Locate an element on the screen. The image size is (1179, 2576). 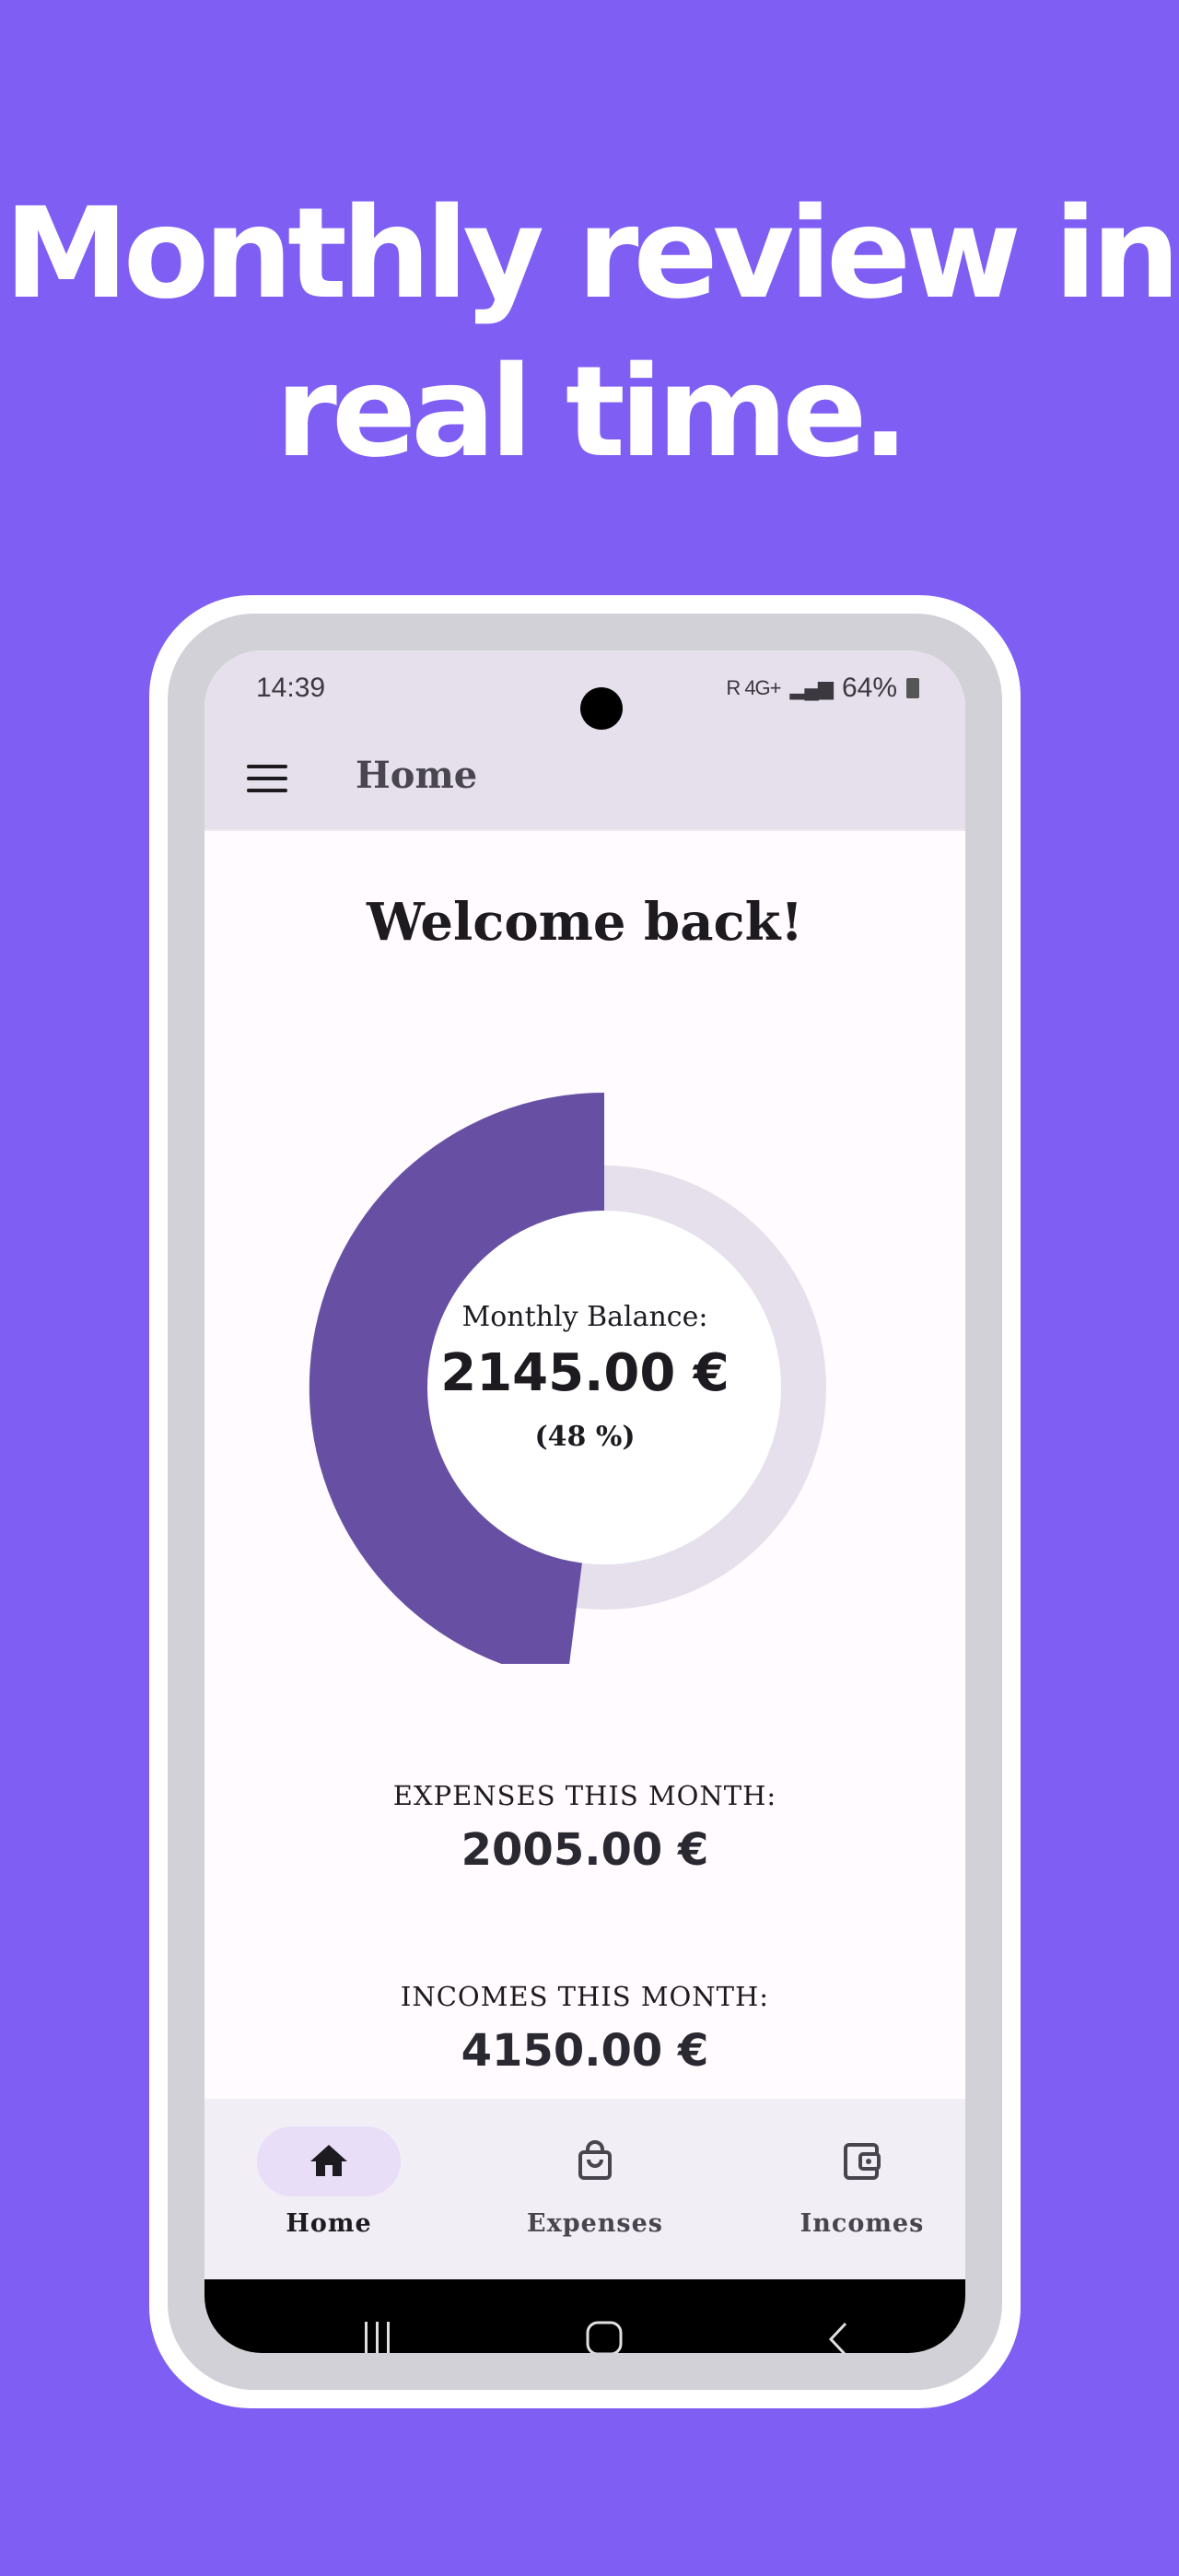
nav-label-home: Home is located at coordinates (329, 2223).